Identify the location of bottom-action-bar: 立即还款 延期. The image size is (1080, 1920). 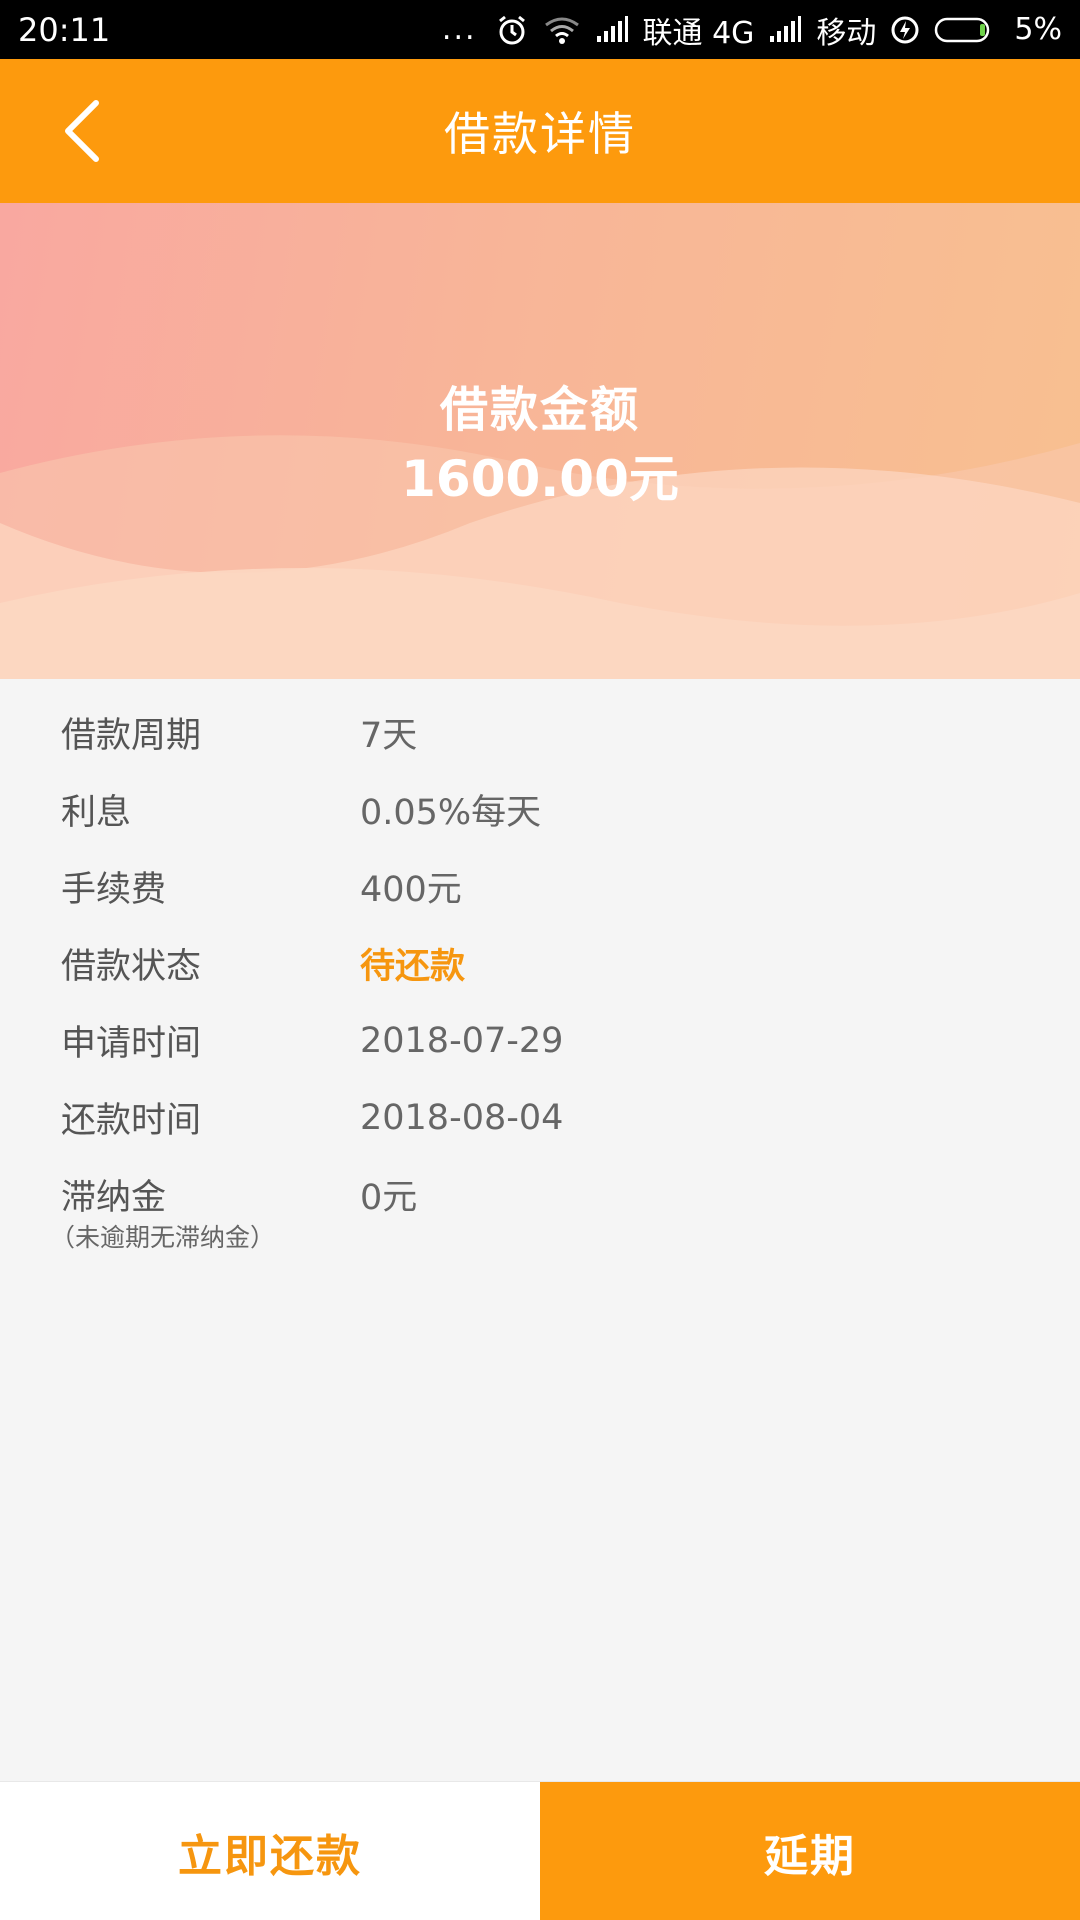
(540, 1850).